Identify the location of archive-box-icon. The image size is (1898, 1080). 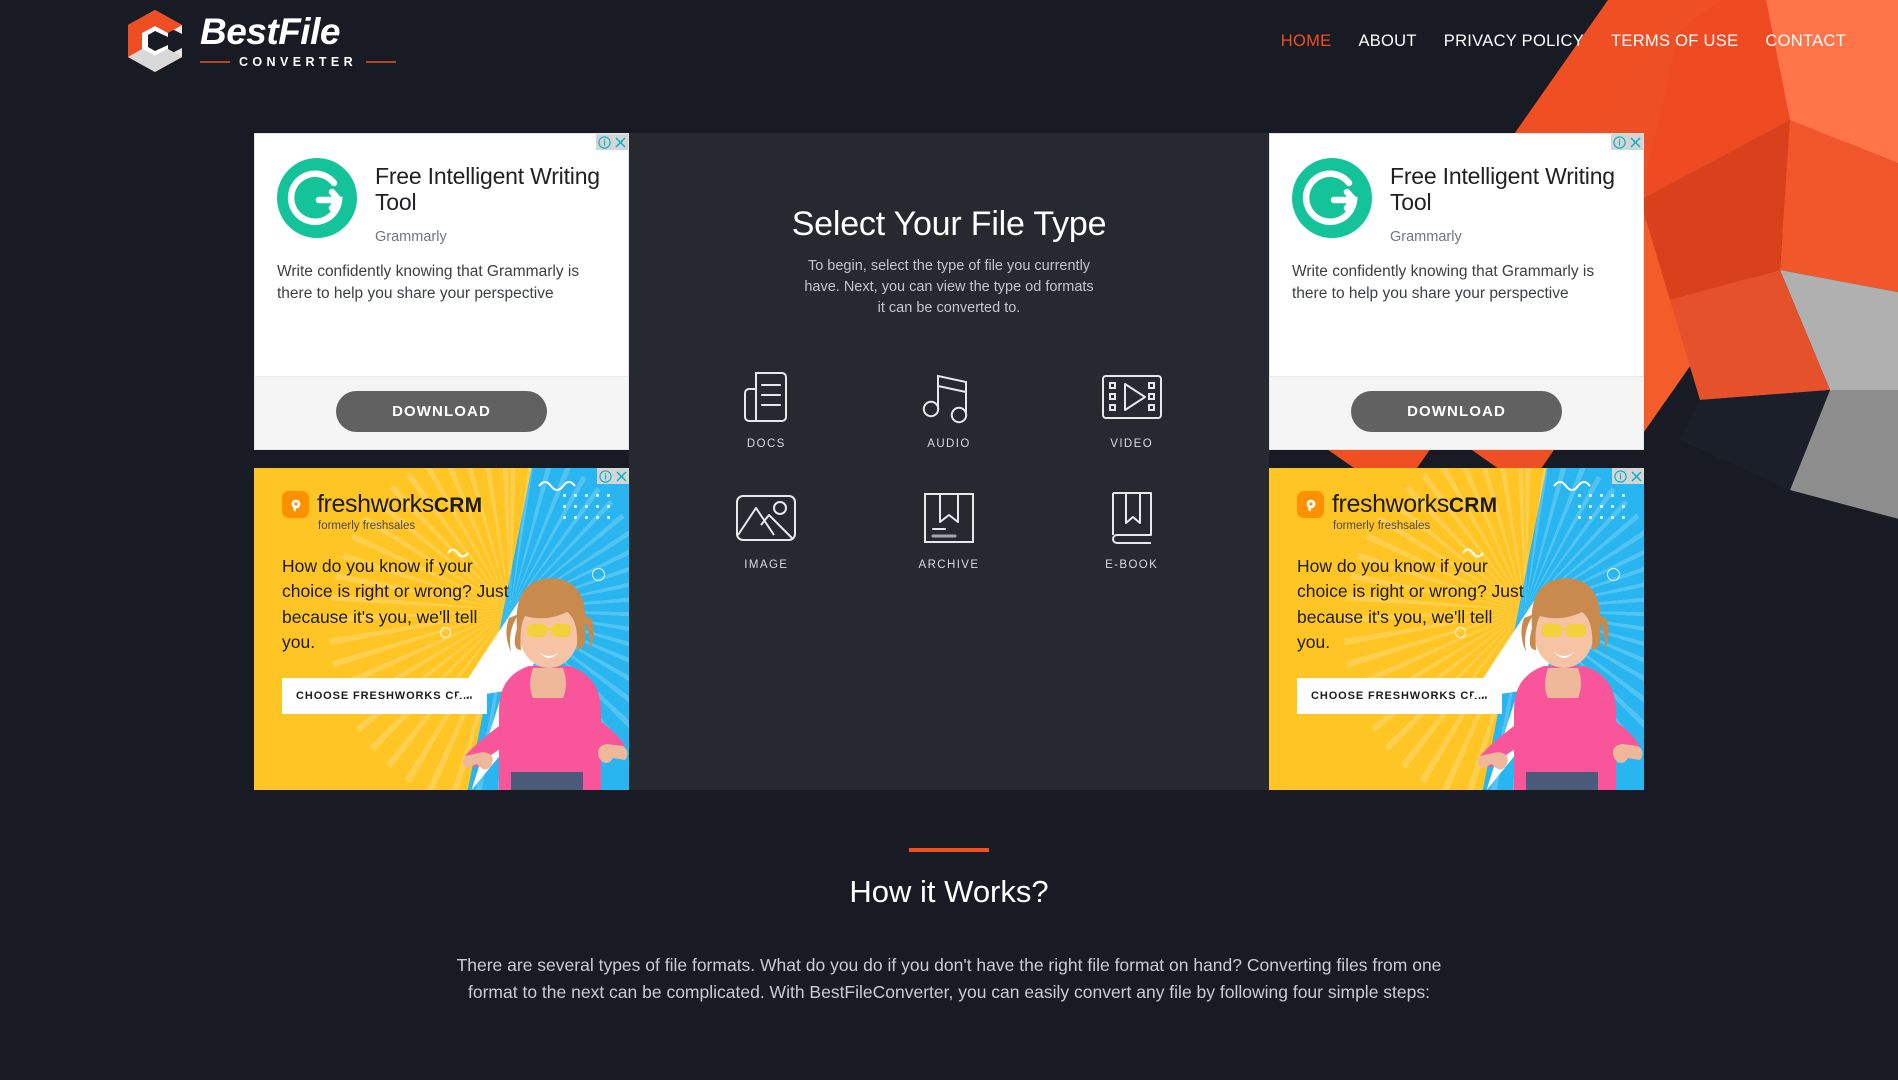
(949, 518).